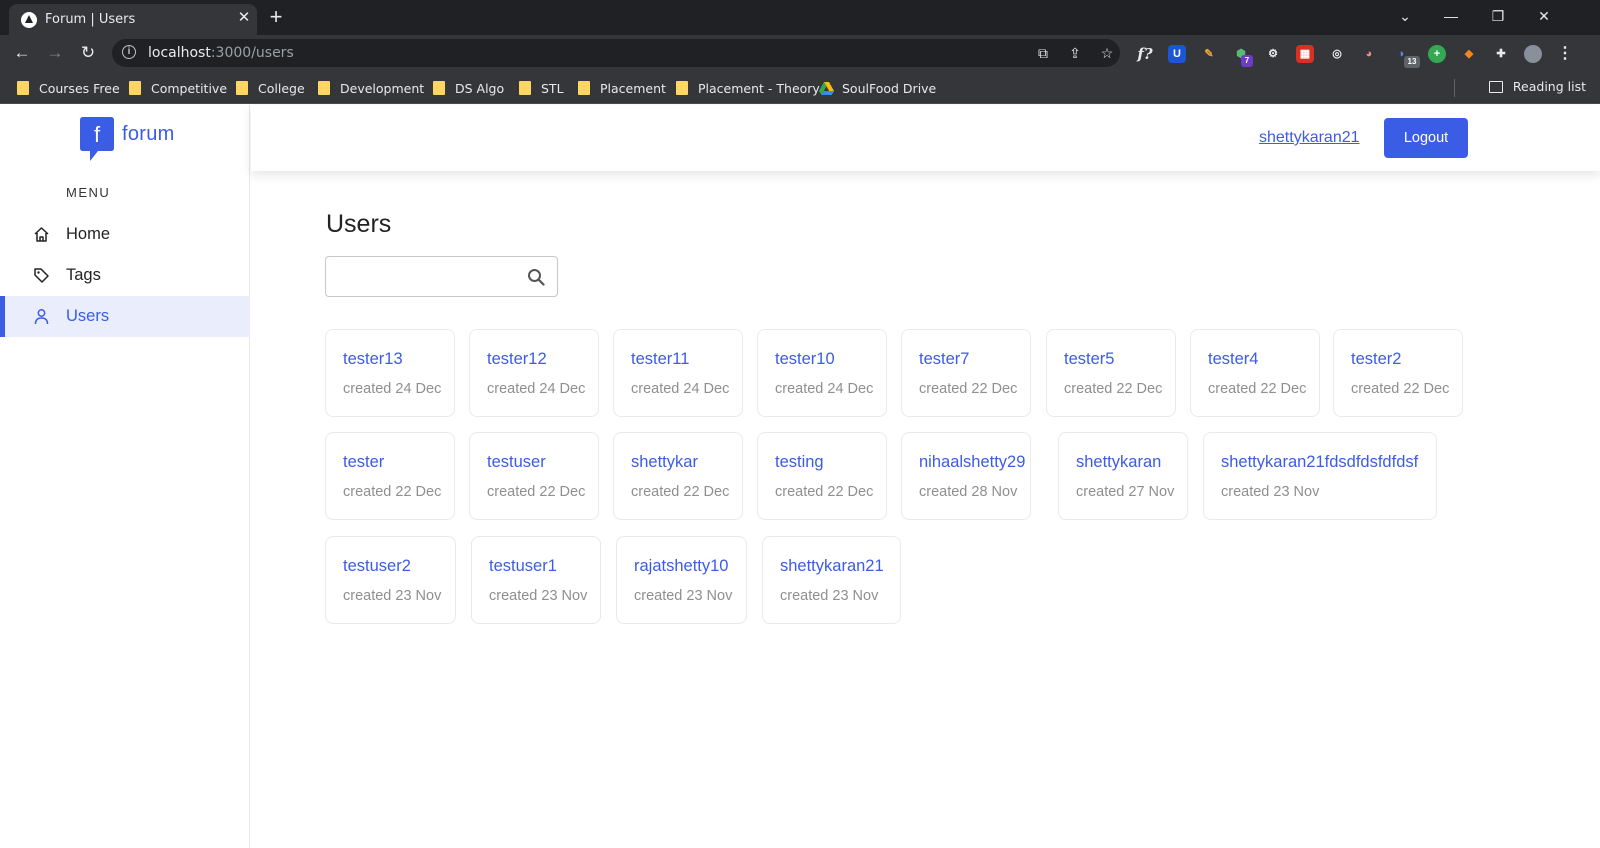 This screenshot has height=848, width=1600. Describe the element at coordinates (831, 580) in the screenshot. I see `user-card: shettykaran21 created 23 Nov` at that location.